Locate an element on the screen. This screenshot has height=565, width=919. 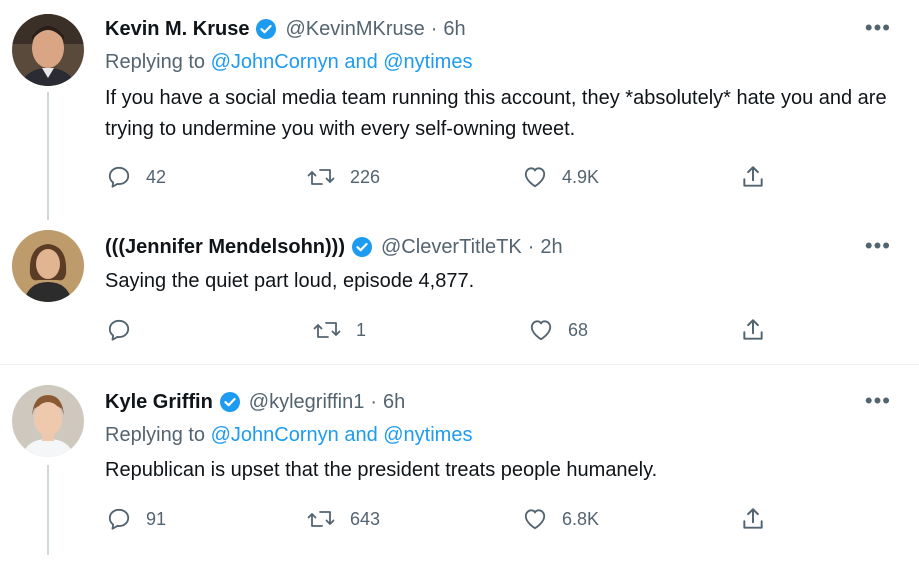
reply-count: 91 is located at coordinates (156, 518).